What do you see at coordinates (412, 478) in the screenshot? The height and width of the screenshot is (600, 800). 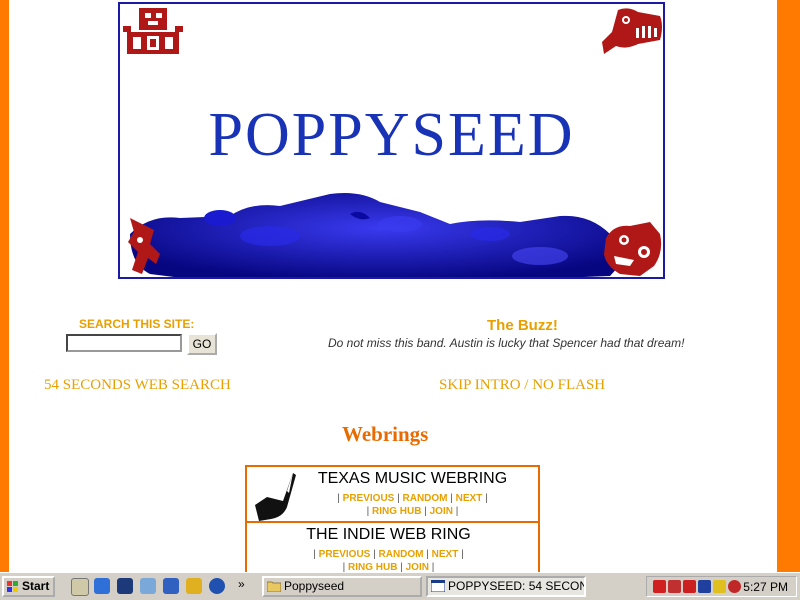 I see `ring-title: TEXAS MUSIC WEBRING` at bounding box center [412, 478].